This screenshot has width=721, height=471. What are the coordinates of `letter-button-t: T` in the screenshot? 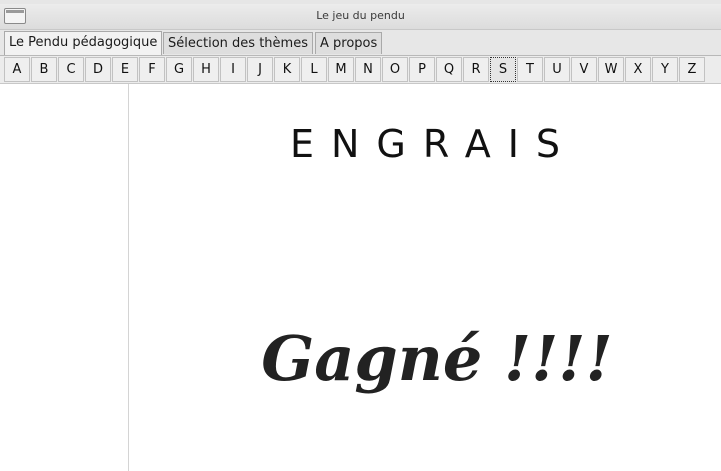 It's located at (530, 69).